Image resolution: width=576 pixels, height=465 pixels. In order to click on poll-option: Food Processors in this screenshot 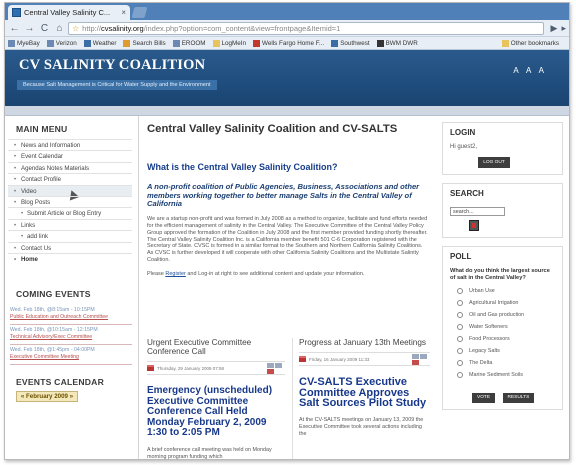, I will do `click(503, 339)`.